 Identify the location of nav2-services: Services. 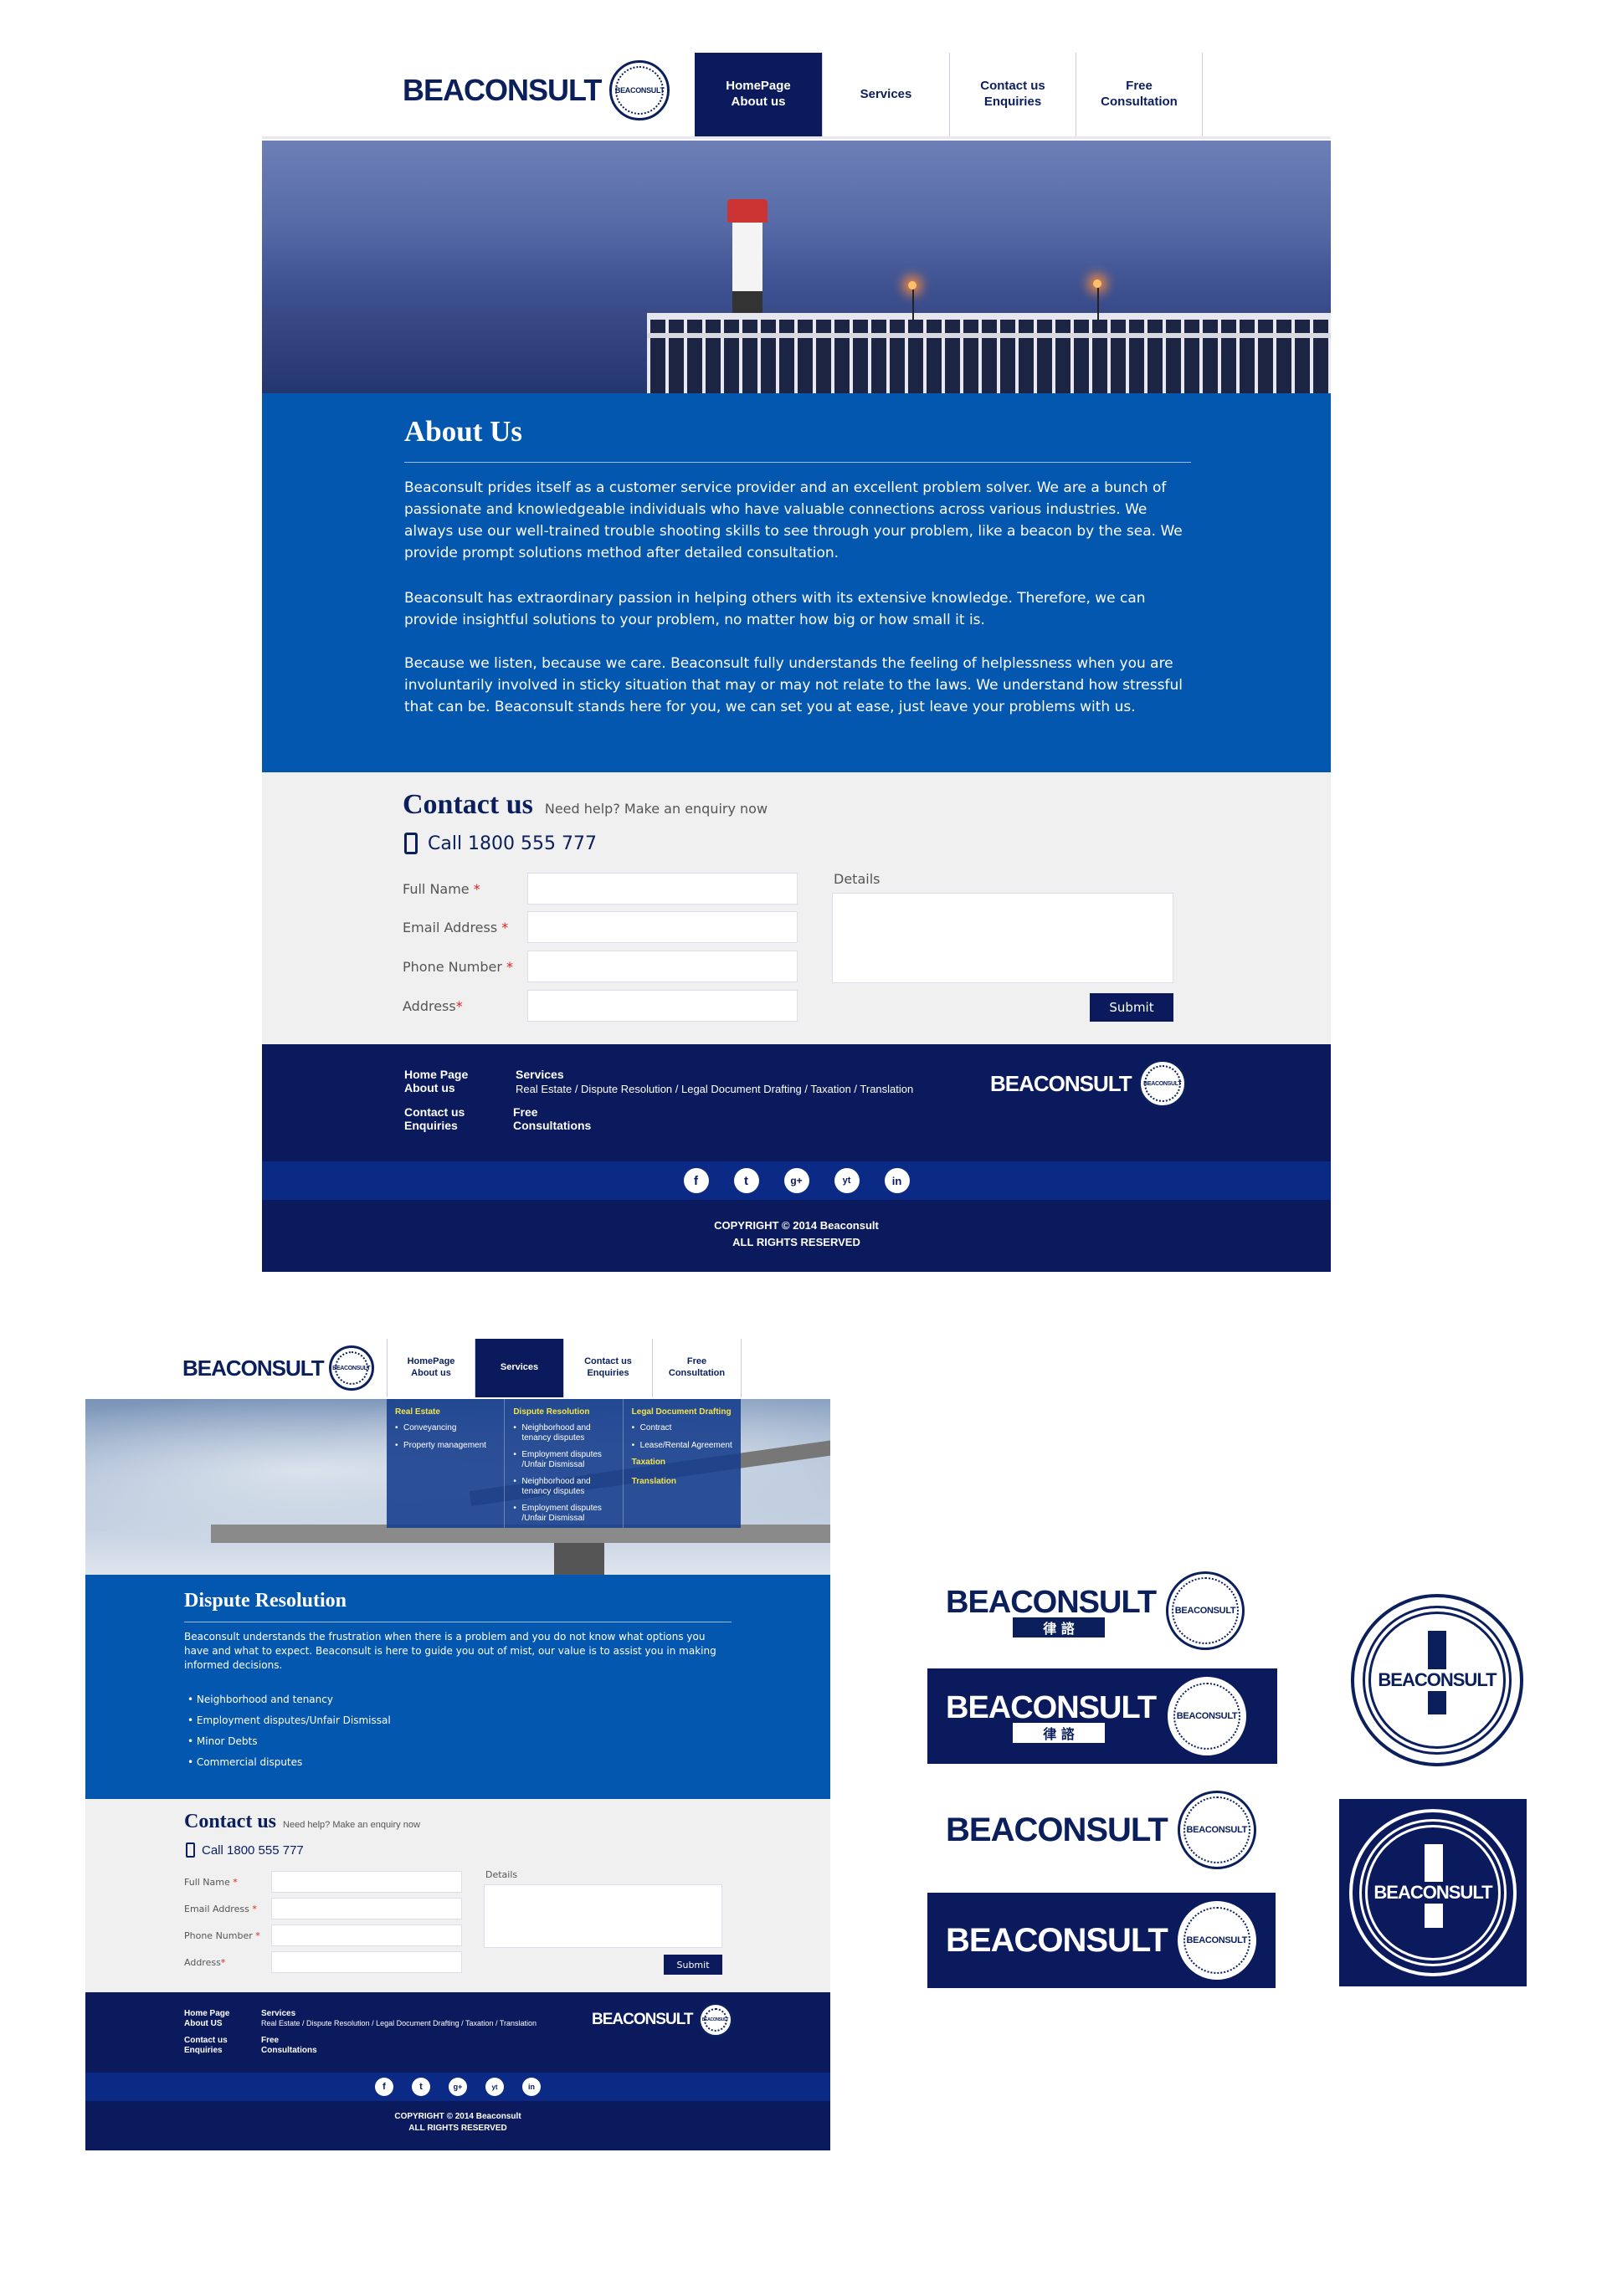
(519, 1368).